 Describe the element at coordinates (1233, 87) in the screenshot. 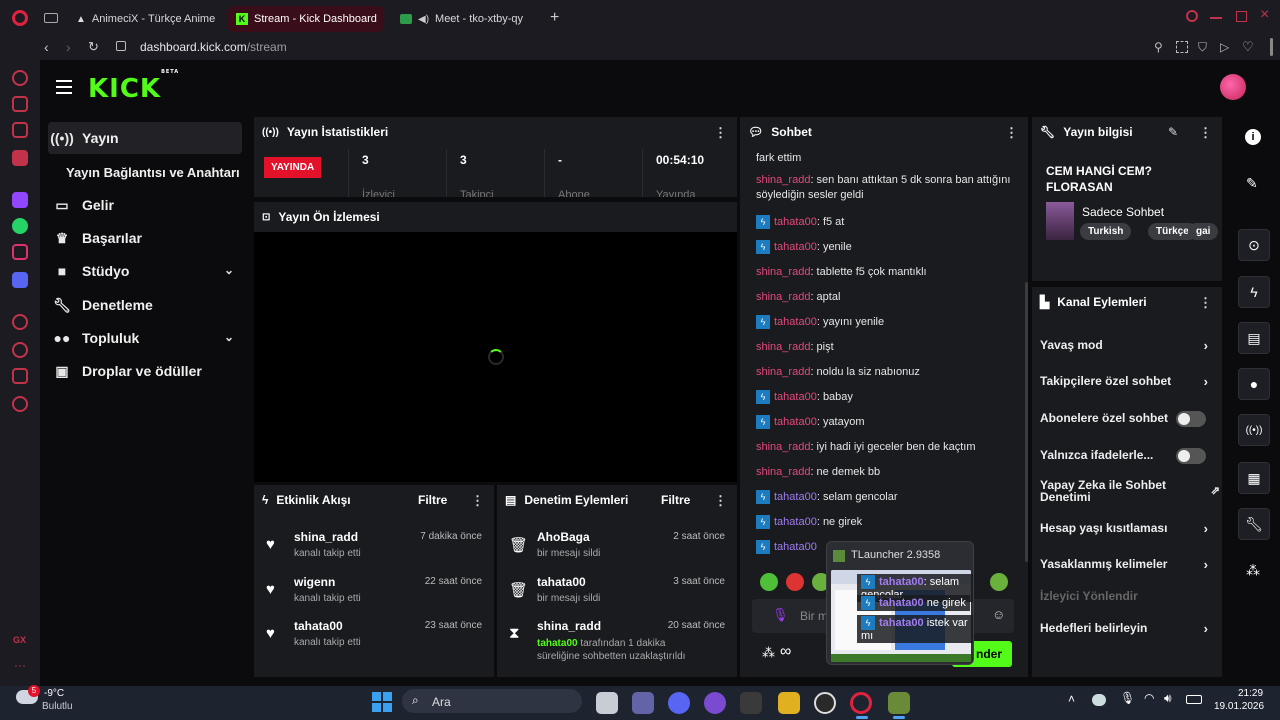

I see `user-avatar` at that location.